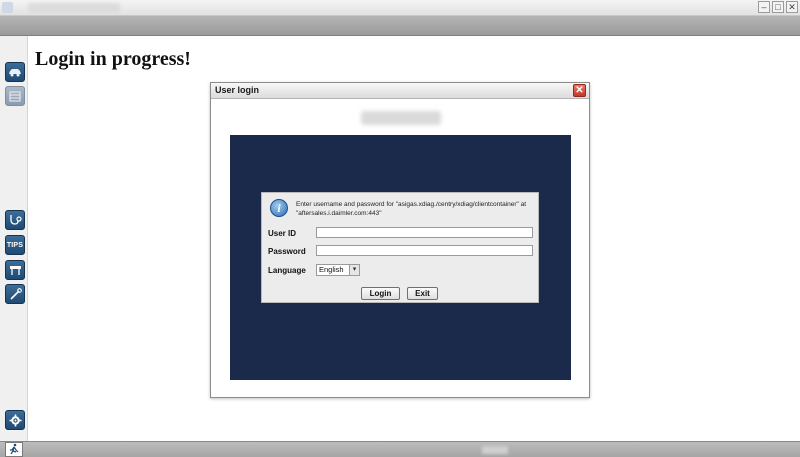 This screenshot has height=457, width=800. I want to click on settings-icon, so click(15, 420).